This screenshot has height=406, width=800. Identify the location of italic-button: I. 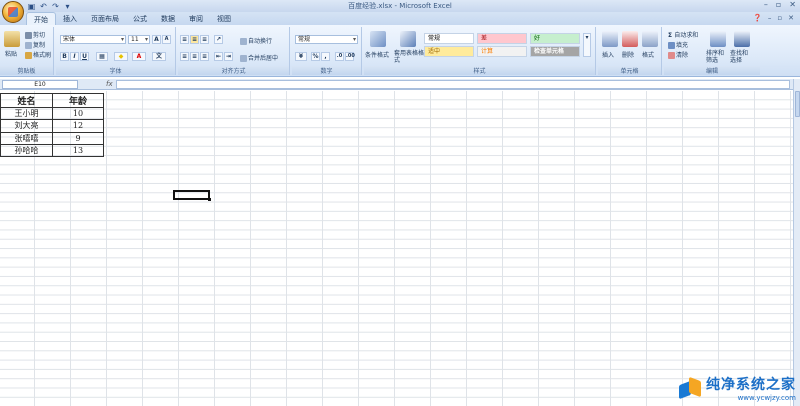
(74, 56).